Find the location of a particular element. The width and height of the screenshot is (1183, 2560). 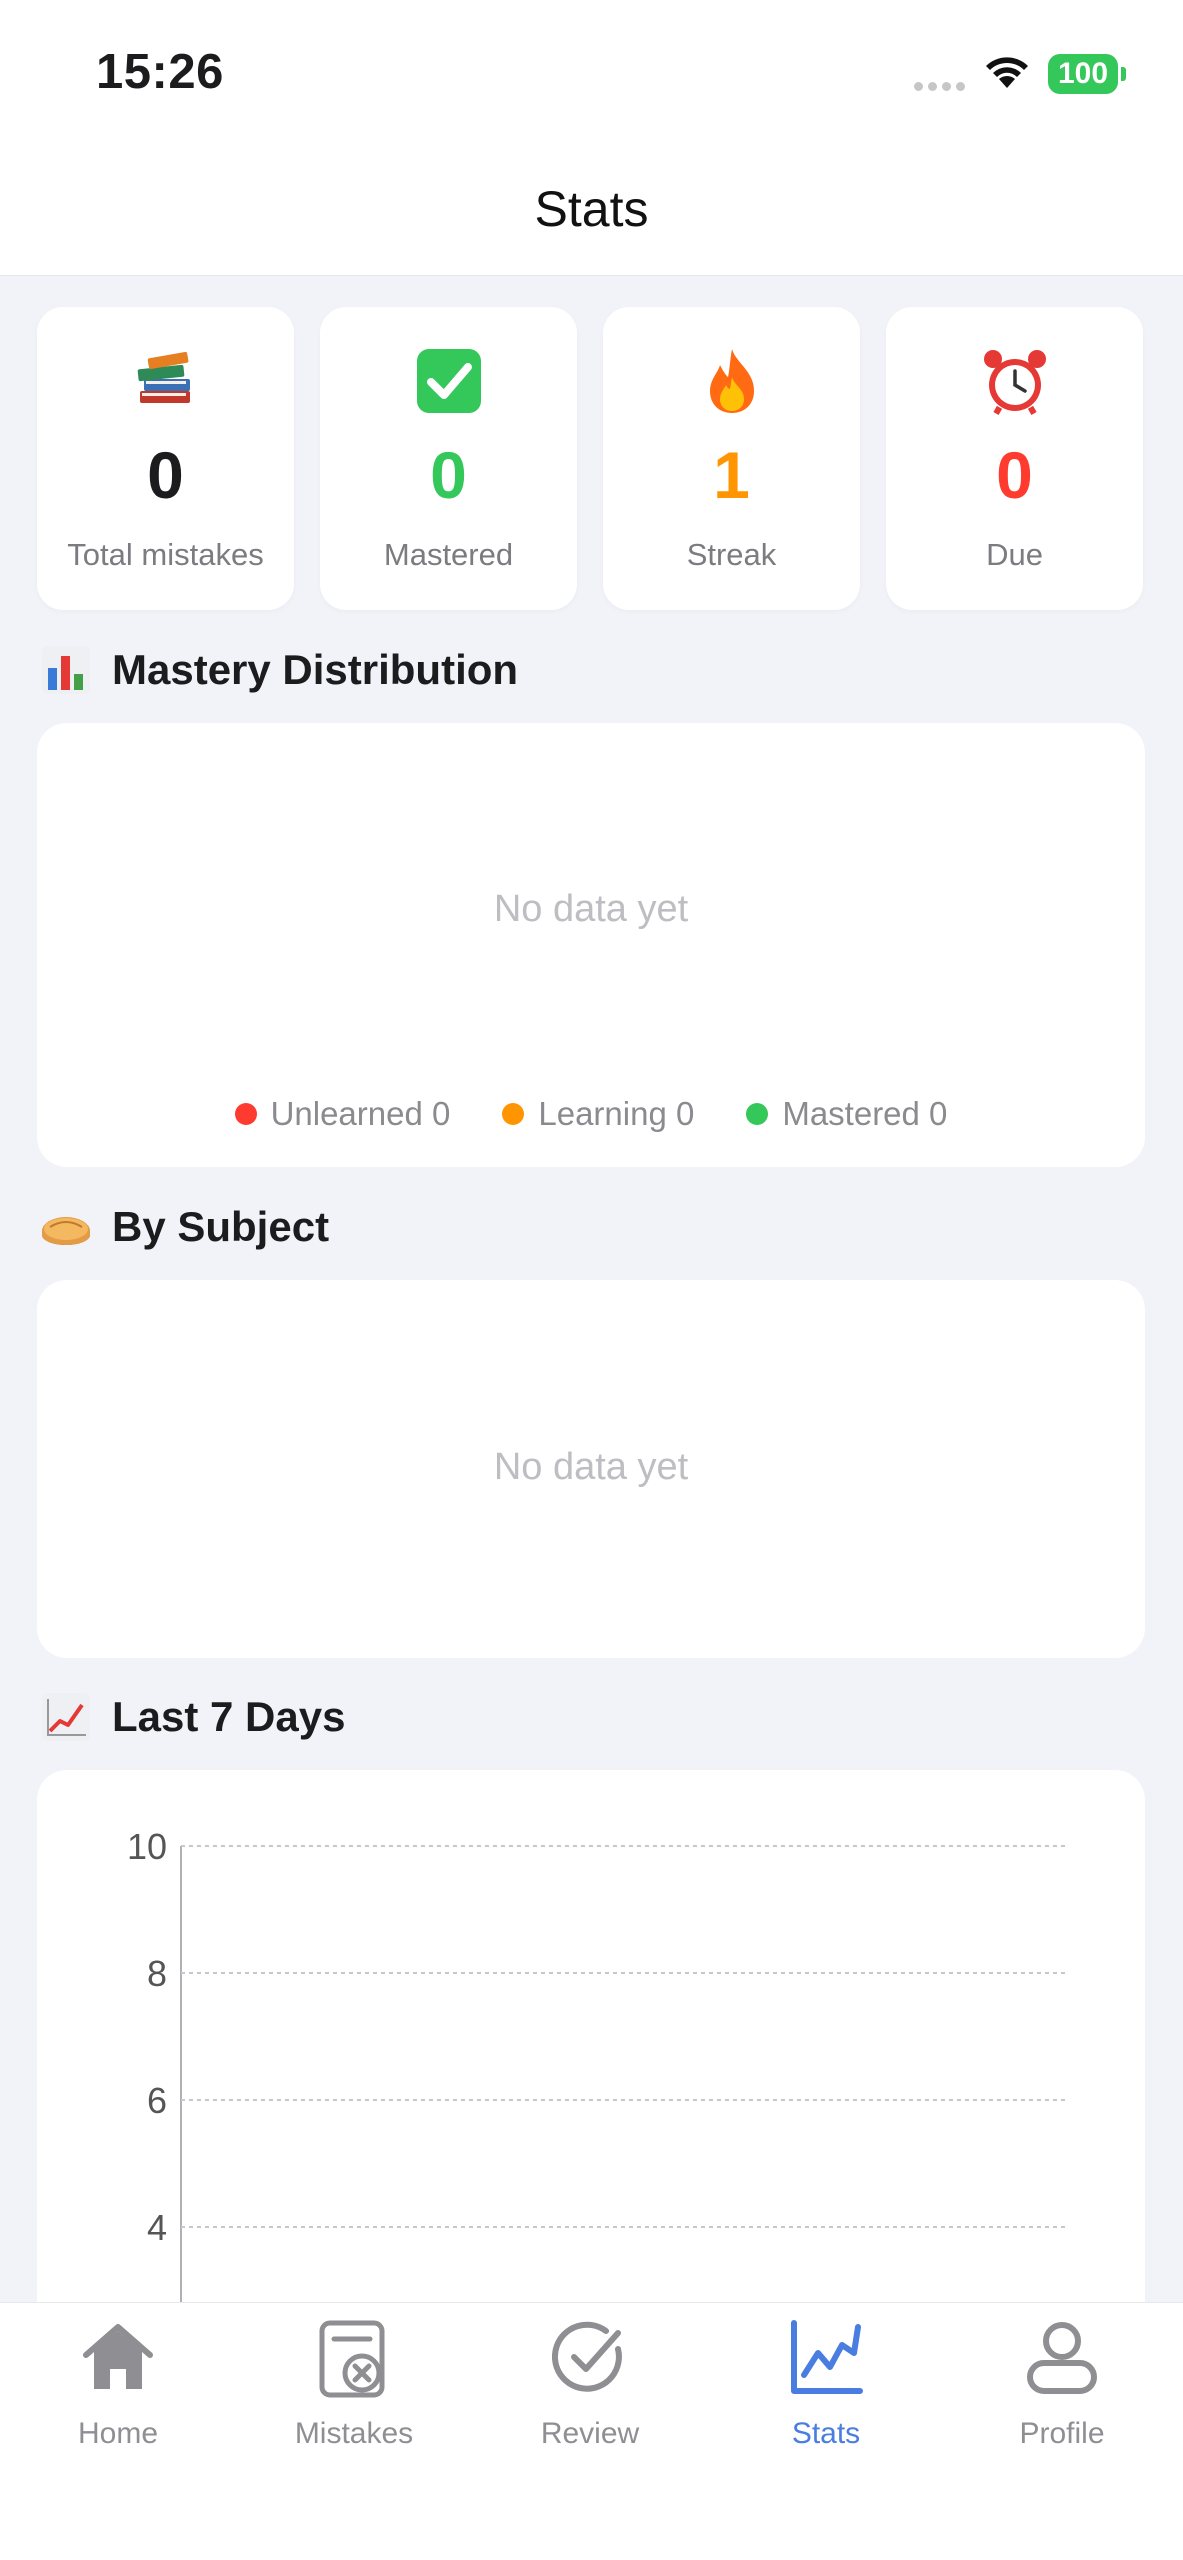

tab-label: Mistakes is located at coordinates (354, 2433).